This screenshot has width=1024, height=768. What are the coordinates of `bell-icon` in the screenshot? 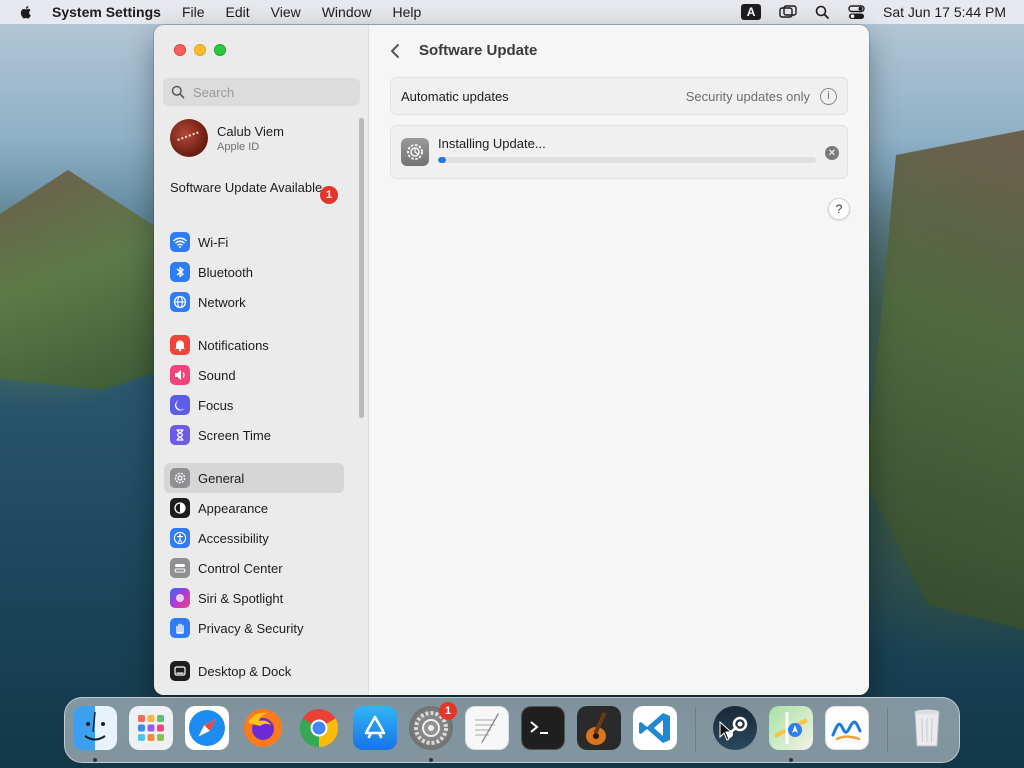 It's located at (180, 345).